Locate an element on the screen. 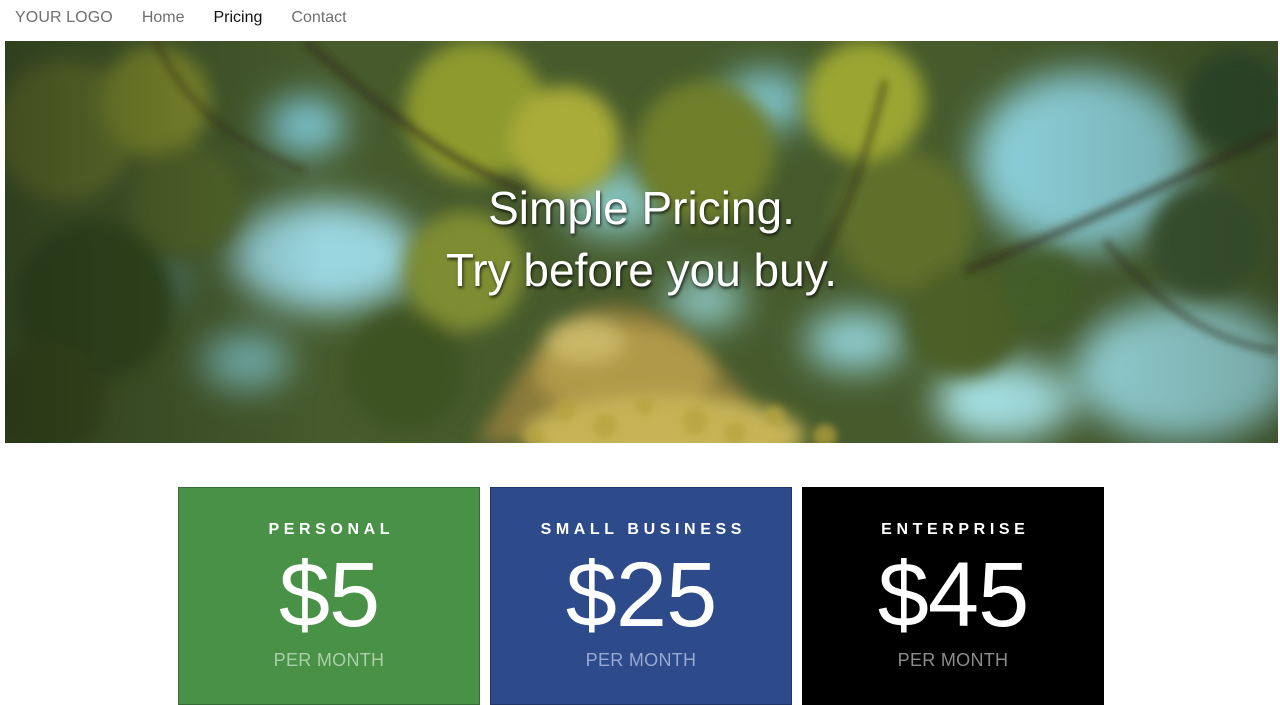 The width and height of the screenshot is (1280, 705). plan-name: ENTERPRISE is located at coordinates (955, 529).